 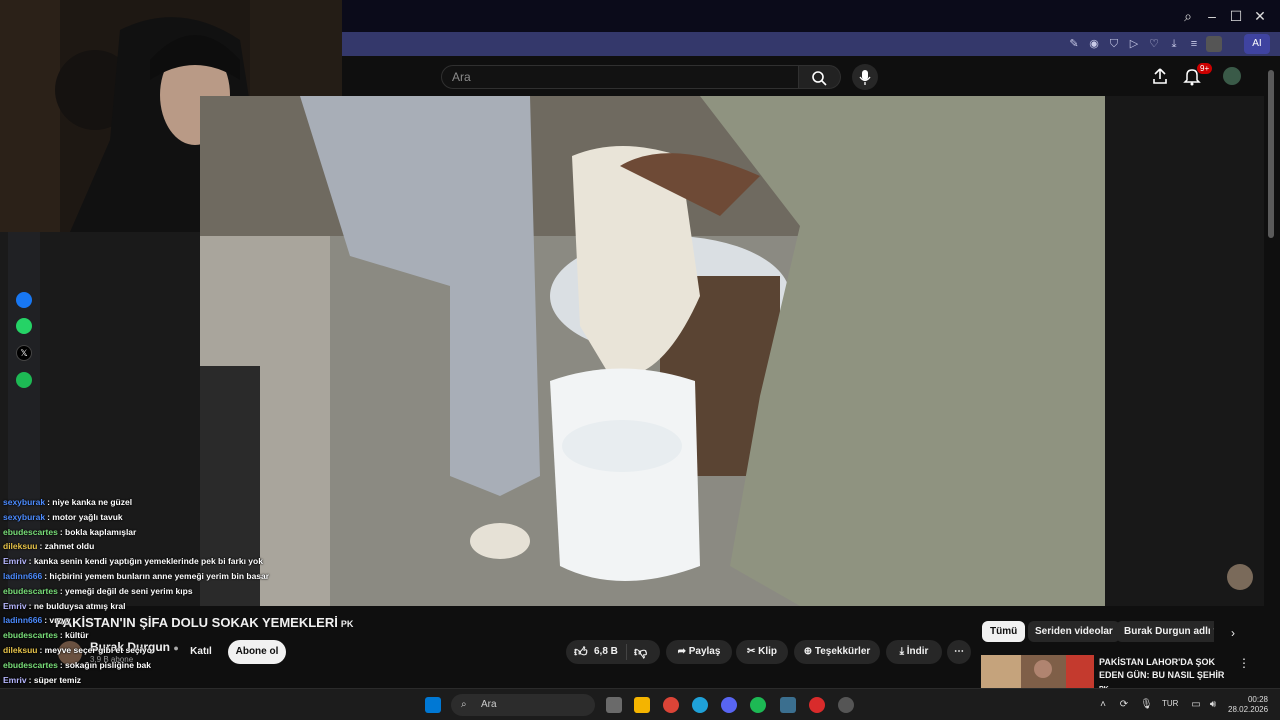 What do you see at coordinates (183, 519) in the screenshot?
I see `chat-message: sexyburak: motor yağlı tavuk` at bounding box center [183, 519].